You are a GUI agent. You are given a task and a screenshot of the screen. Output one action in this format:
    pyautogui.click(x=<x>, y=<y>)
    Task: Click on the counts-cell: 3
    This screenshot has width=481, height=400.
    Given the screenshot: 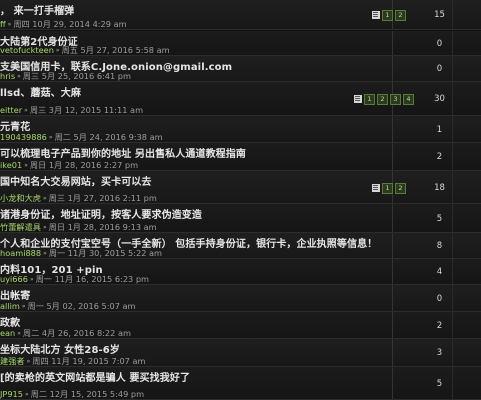 What is the action you would take?
    pyautogui.click(x=437, y=352)
    